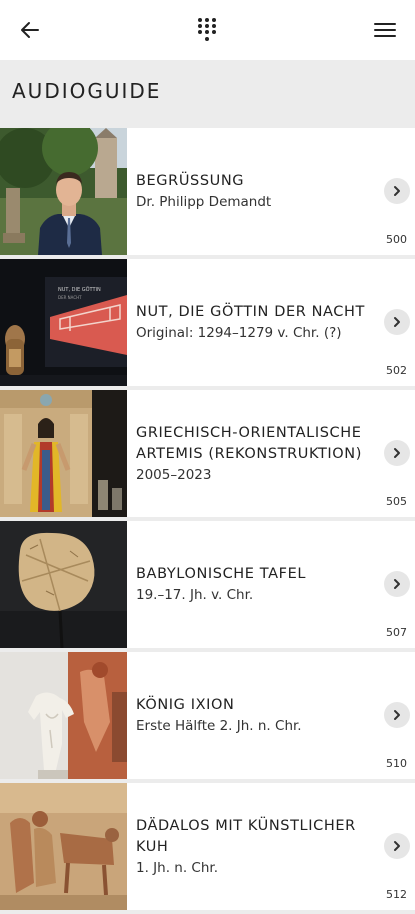 This screenshot has width=415, height=914. I want to click on item-subtitle: Original: 1294–1279 v. Chr. (?), so click(239, 333).